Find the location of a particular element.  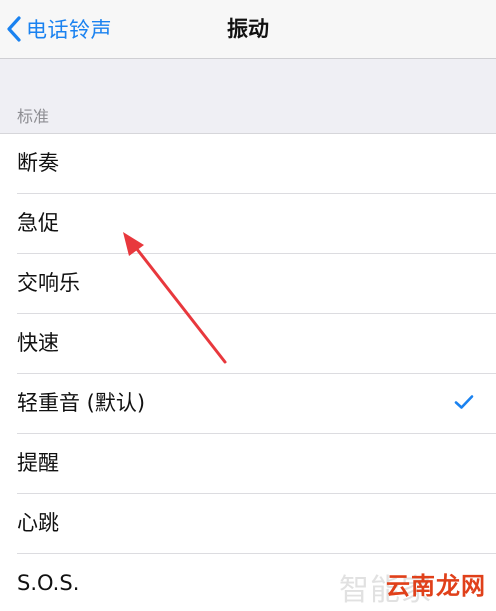

list-item-label: 交响乐 is located at coordinates (48, 283).